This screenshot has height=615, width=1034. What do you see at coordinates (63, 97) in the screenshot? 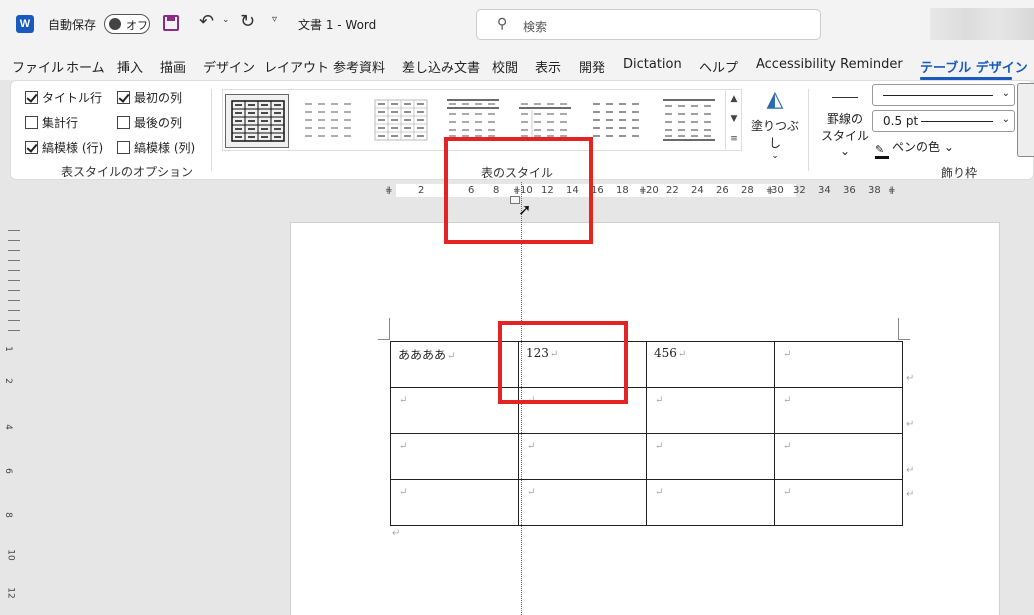
I see `option-header-row: タイトル行` at bounding box center [63, 97].